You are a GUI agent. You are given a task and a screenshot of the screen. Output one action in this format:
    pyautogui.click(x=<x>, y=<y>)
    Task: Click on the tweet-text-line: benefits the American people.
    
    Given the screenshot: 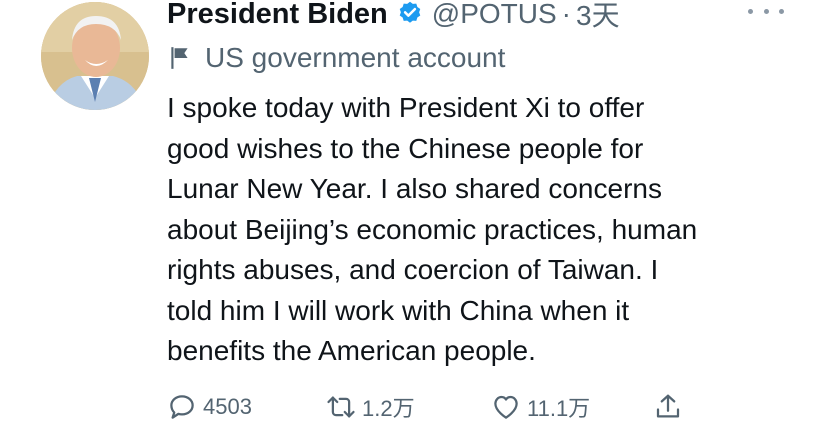 What is the action you would take?
    pyautogui.click(x=351, y=350)
    